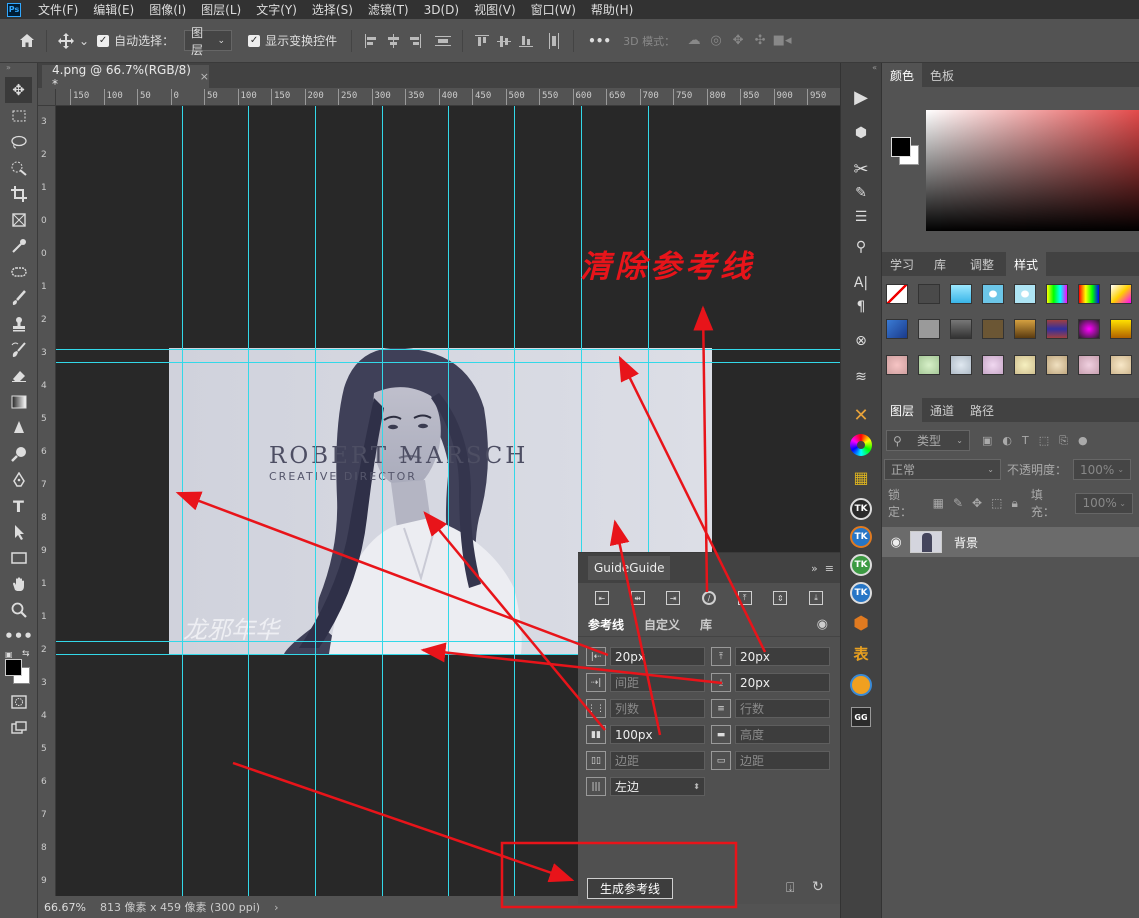 This screenshot has height=918, width=1139. What do you see at coordinates (635, 627) in the screenshot?
I see `arrow-to-right-guides` at bounding box center [635, 627].